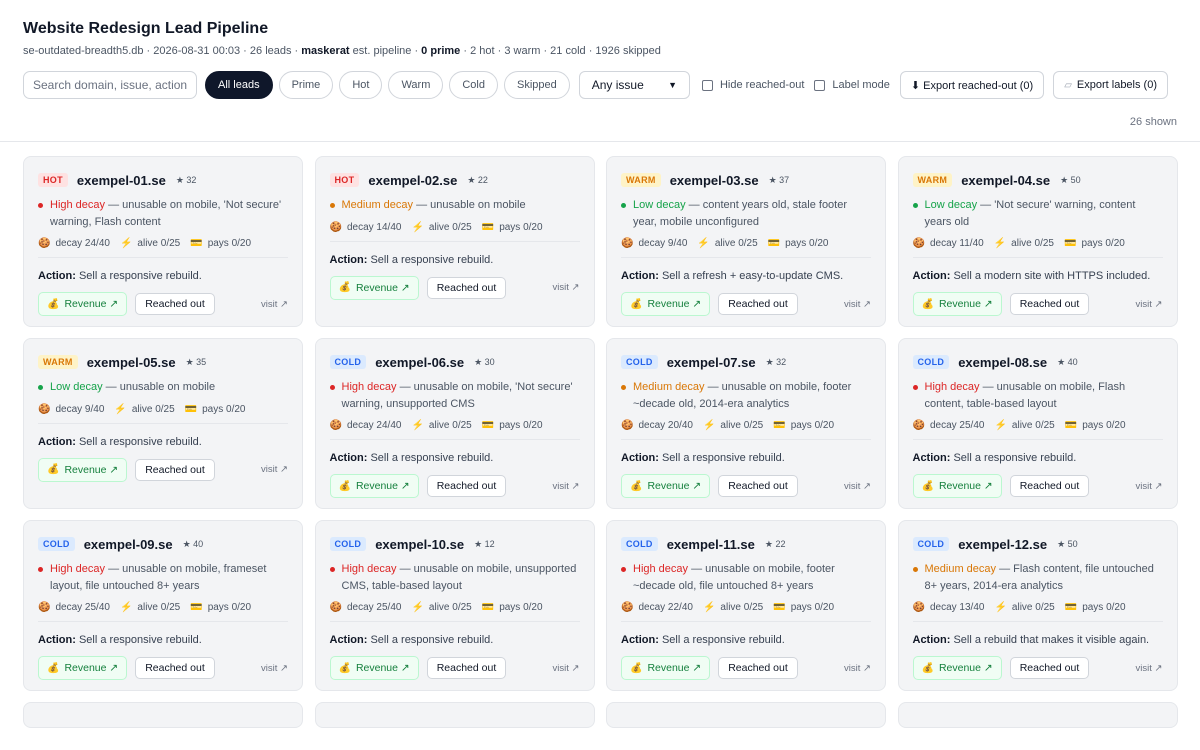 Image resolution: width=1200 pixels, height=750 pixels. I want to click on decay-metric: 🍪 decay 24/40, so click(366, 425).